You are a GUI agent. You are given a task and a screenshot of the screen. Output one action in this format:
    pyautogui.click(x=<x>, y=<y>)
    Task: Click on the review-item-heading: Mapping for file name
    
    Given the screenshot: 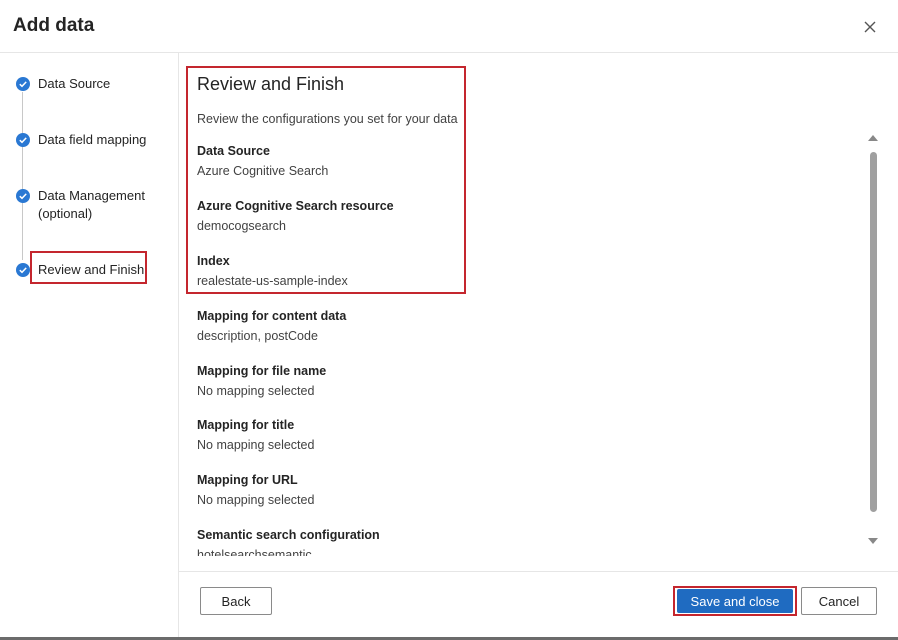 What is the action you would take?
    pyautogui.click(x=262, y=371)
    